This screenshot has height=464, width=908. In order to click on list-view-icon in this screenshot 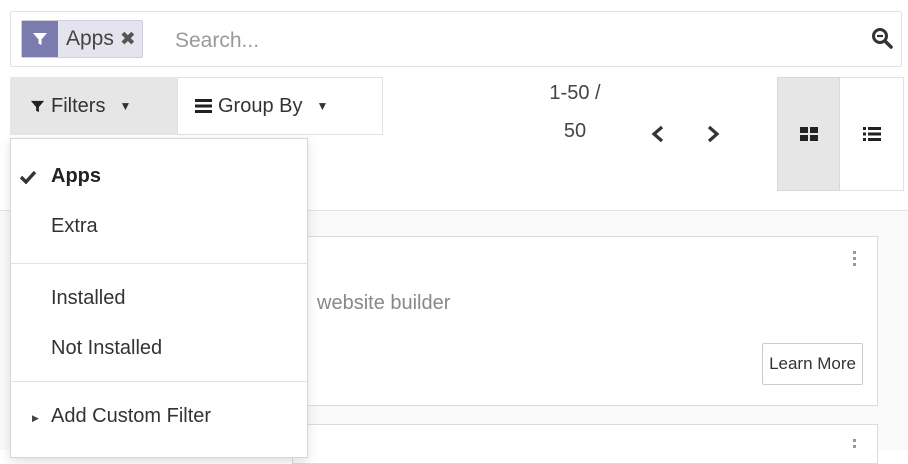, I will do `click(871, 134)`.